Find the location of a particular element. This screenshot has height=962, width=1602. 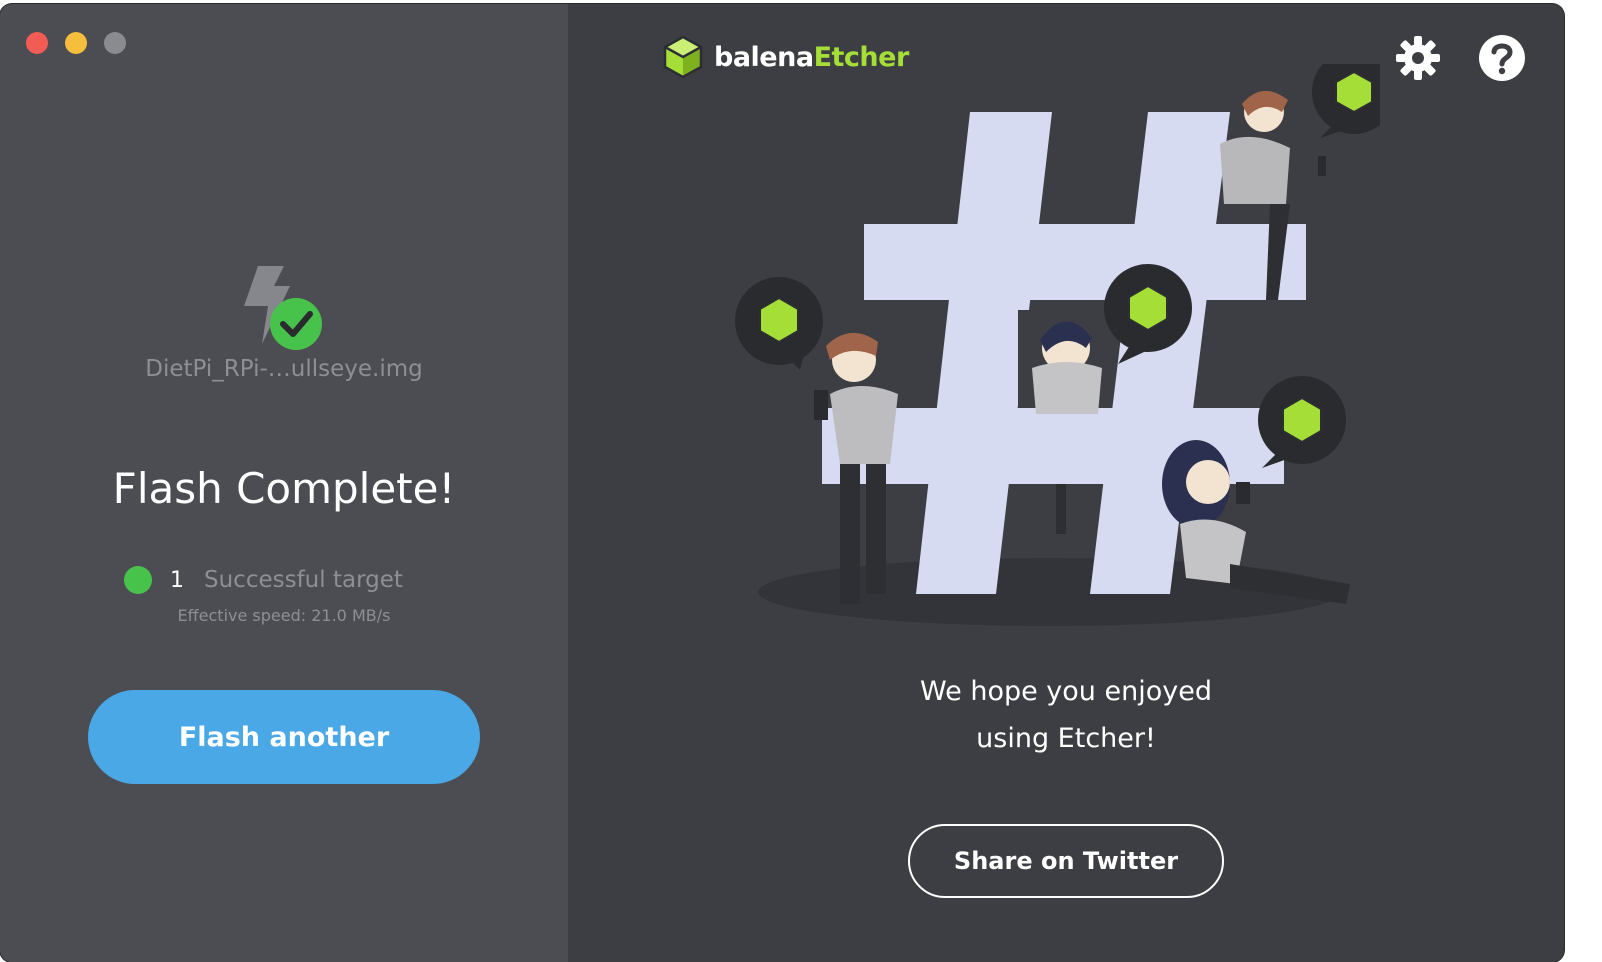

window-maximize-button is located at coordinates (115, 43).